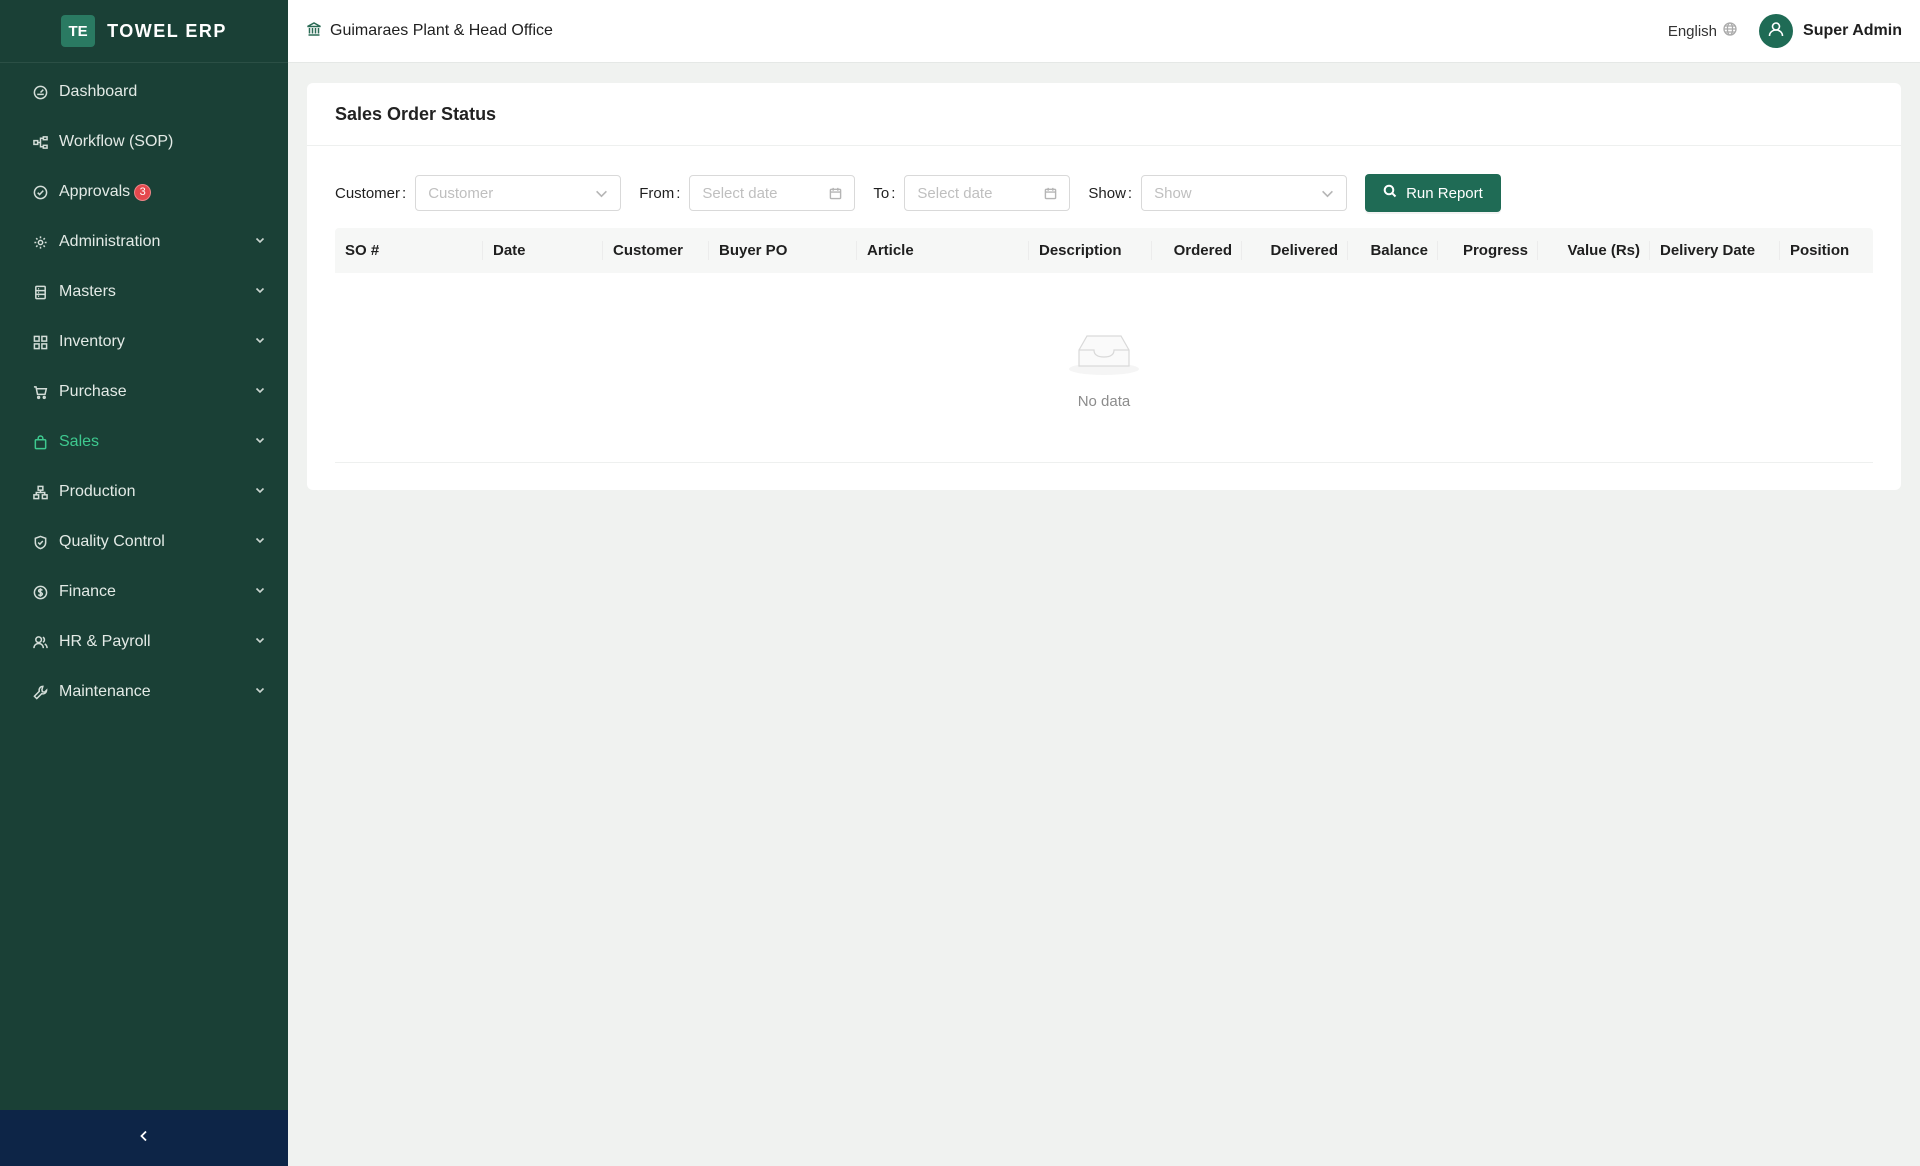 This screenshot has width=1920, height=1166. Describe the element at coordinates (1776, 31) in the screenshot. I see `user-icon` at that location.